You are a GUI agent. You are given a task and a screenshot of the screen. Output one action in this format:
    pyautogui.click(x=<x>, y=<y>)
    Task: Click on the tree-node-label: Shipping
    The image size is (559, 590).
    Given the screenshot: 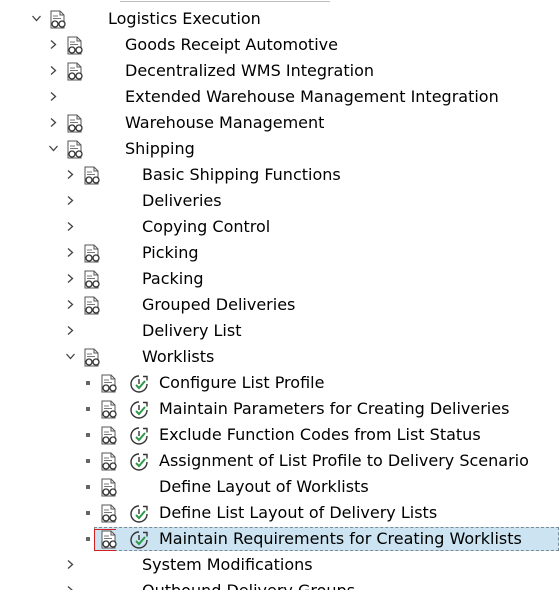 What is the action you would take?
    pyautogui.click(x=160, y=148)
    